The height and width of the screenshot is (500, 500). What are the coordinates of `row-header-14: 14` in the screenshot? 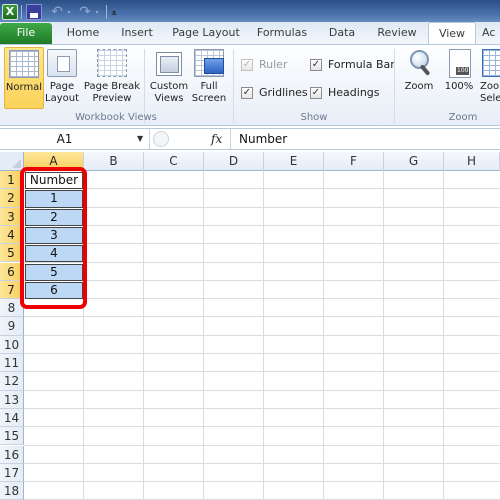 It's located at (12, 418).